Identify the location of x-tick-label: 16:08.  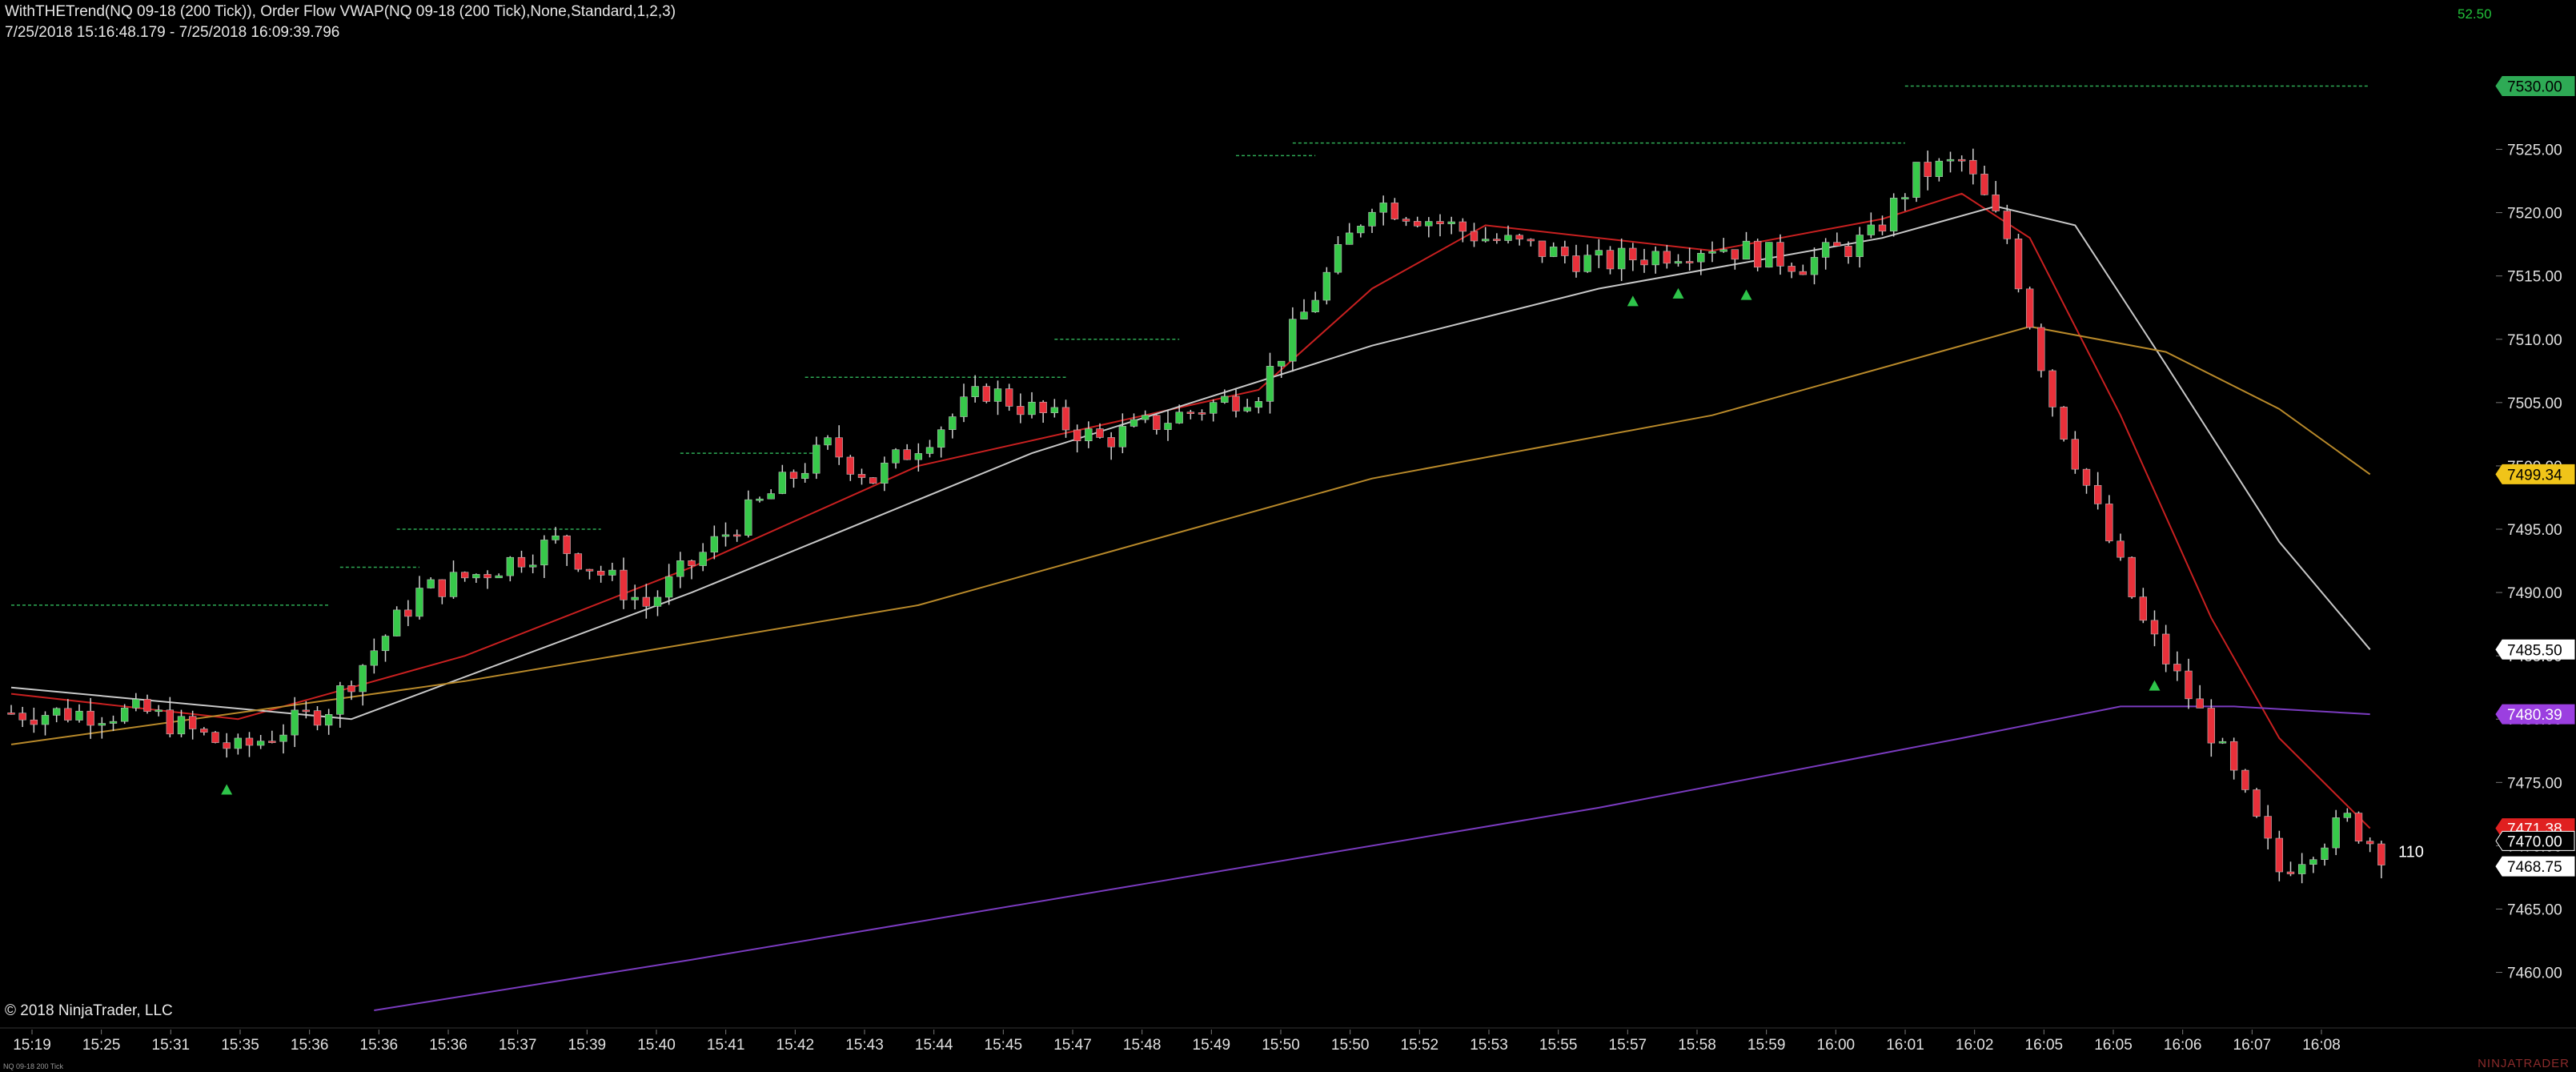
(2322, 1045).